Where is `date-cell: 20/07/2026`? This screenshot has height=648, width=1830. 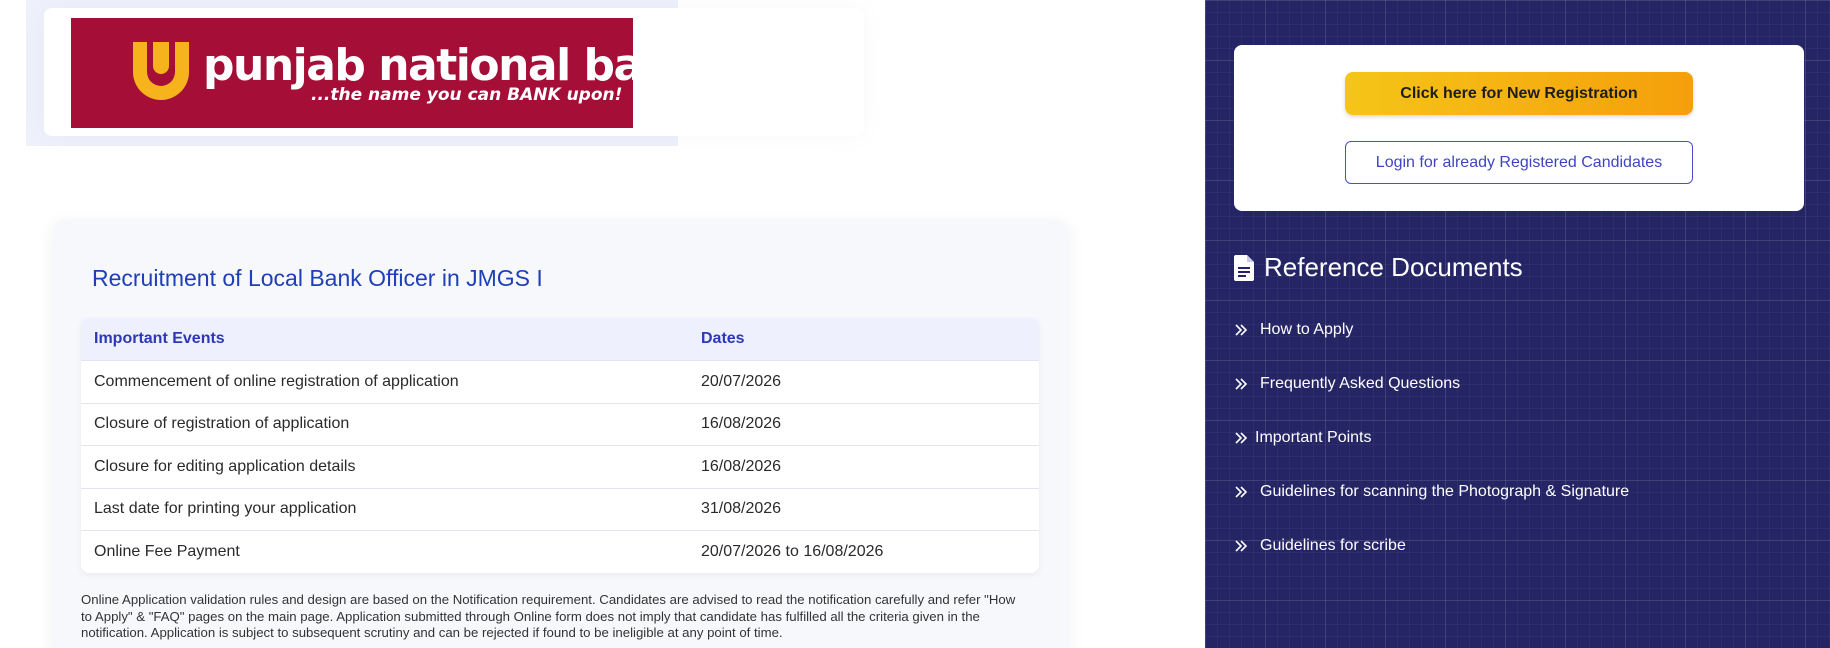
date-cell: 20/07/2026 is located at coordinates (741, 381).